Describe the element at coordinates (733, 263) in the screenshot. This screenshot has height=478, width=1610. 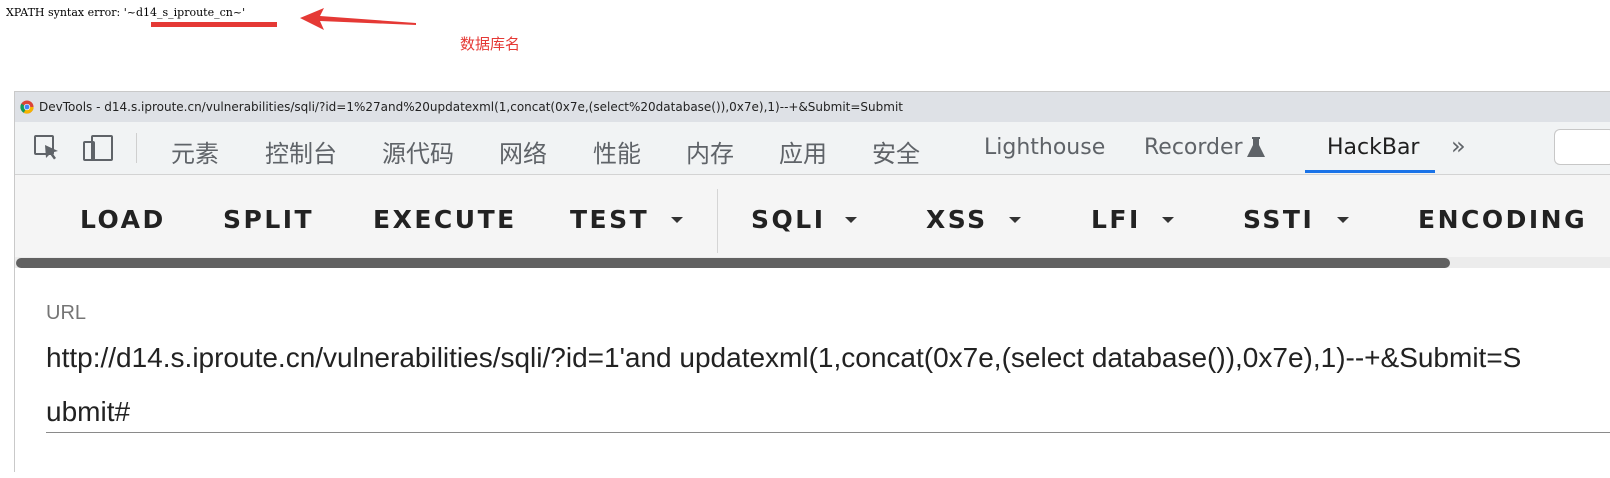
I see `toolbar-scrollbar-thumb` at that location.